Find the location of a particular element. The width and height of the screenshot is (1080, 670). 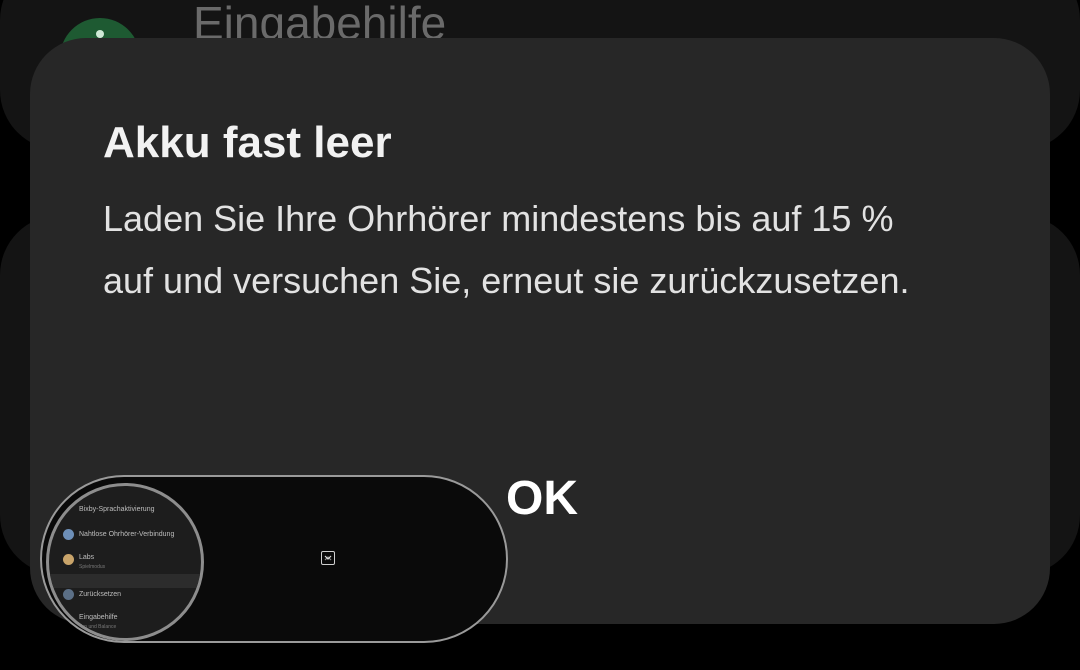

divider is located at coordinates (125, 581).